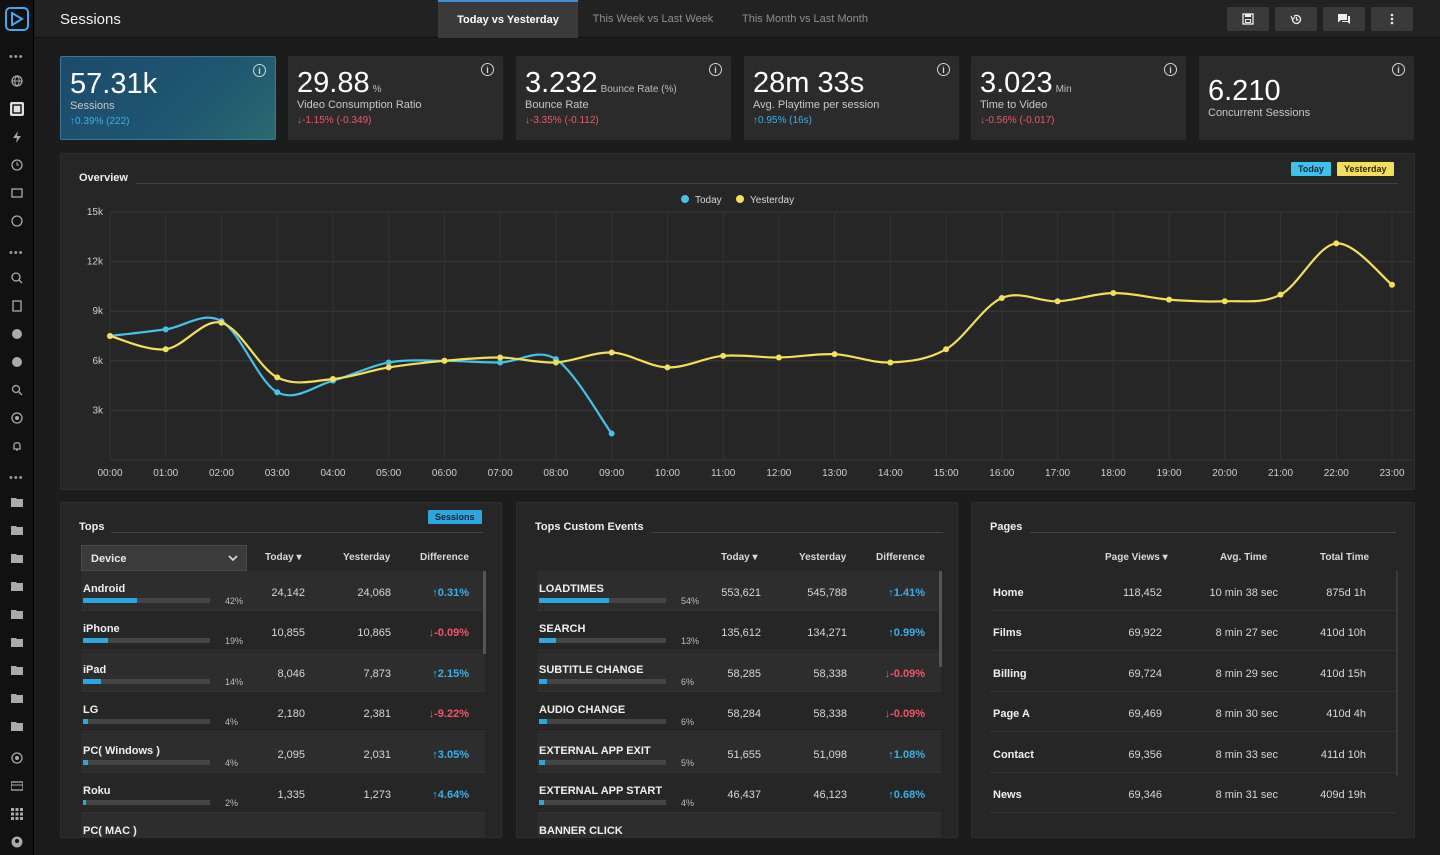 The height and width of the screenshot is (855, 1440). What do you see at coordinates (827, 633) in the screenshot?
I see `row-yesterday: 134,271` at bounding box center [827, 633].